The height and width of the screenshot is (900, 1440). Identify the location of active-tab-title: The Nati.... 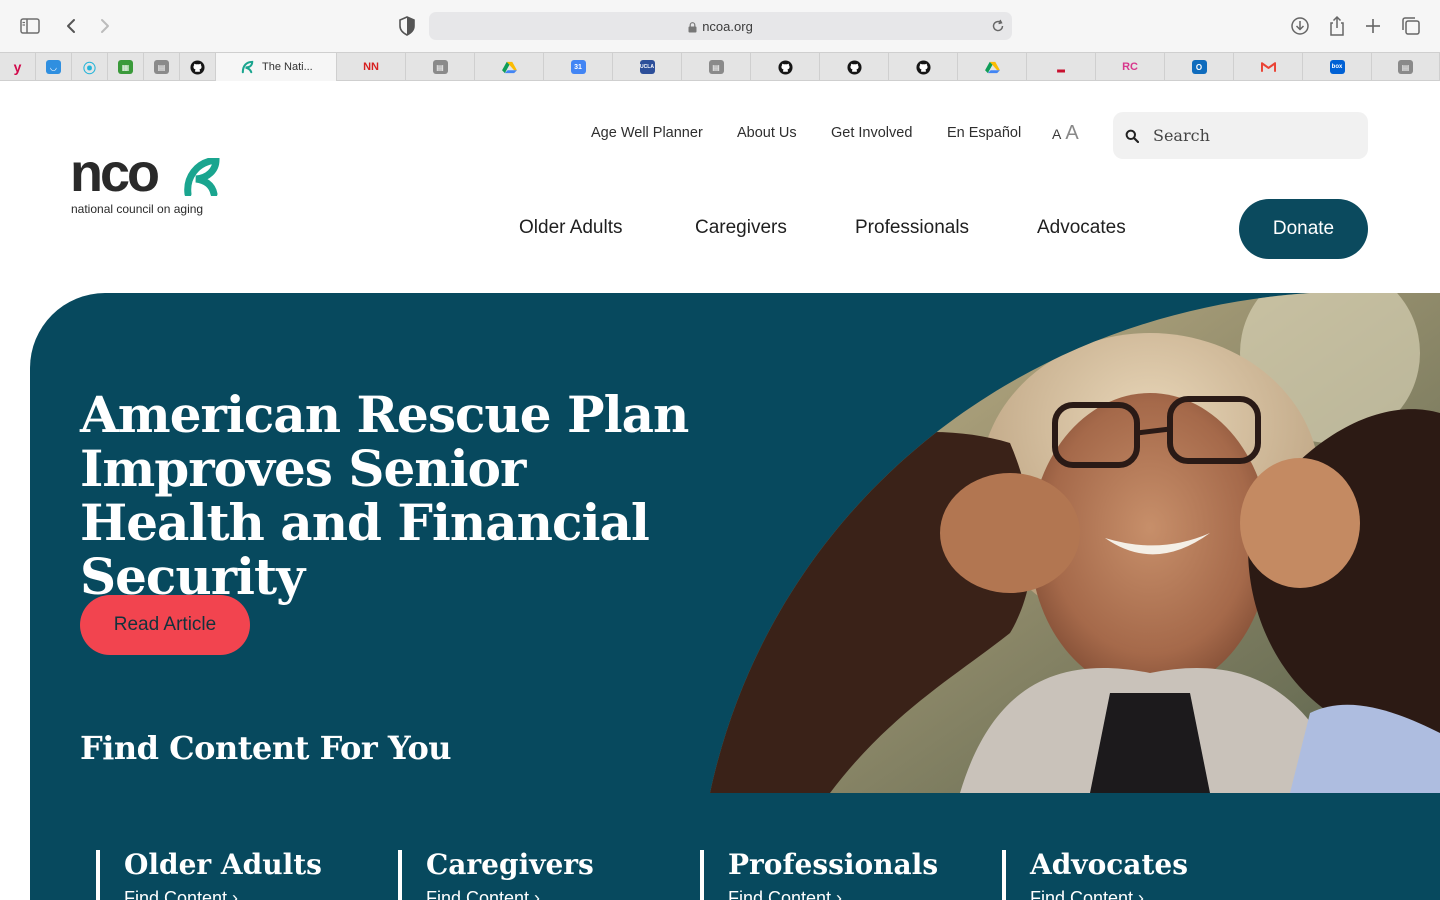
(287, 67).